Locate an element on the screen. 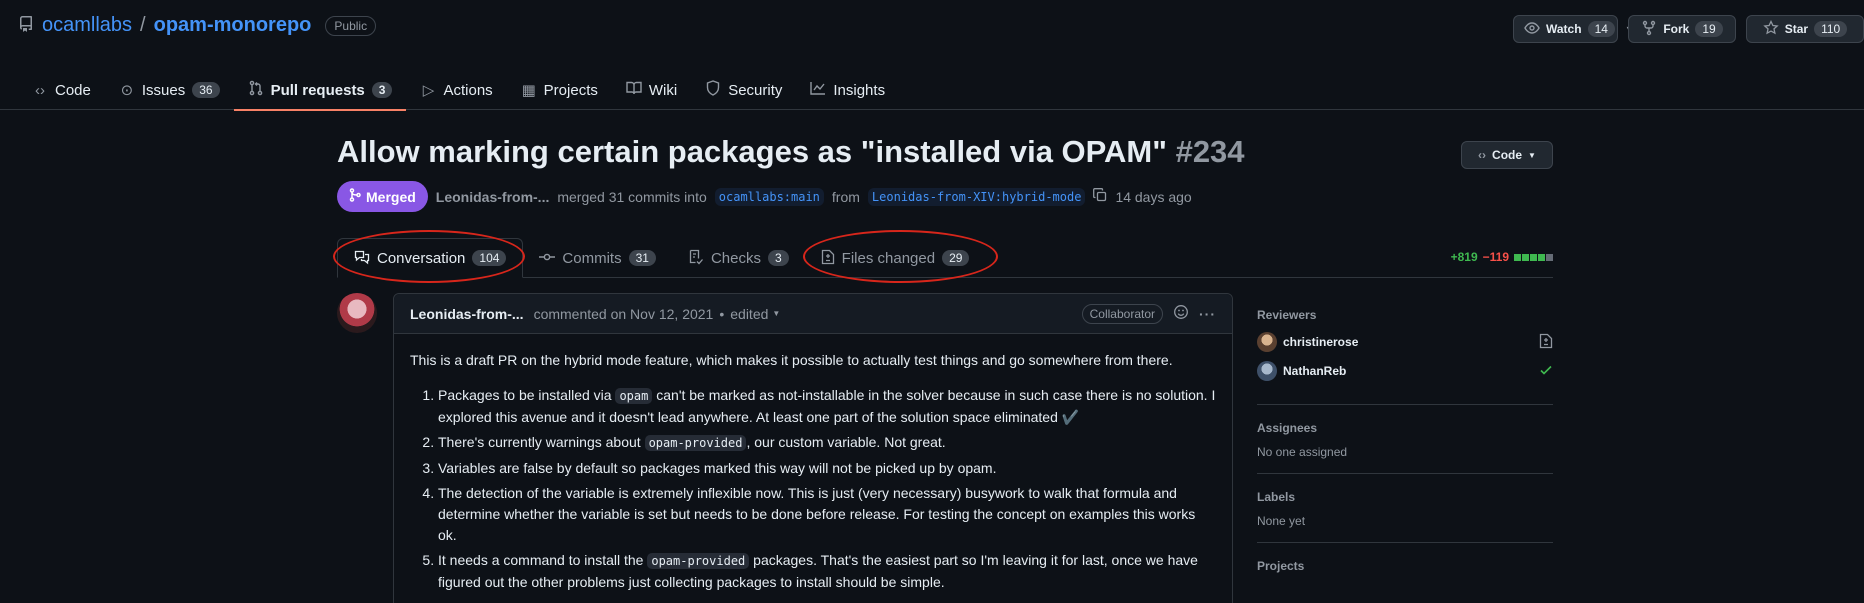 The width and height of the screenshot is (1864, 603). reviewer-row: christinerose is located at coordinates (1405, 342).